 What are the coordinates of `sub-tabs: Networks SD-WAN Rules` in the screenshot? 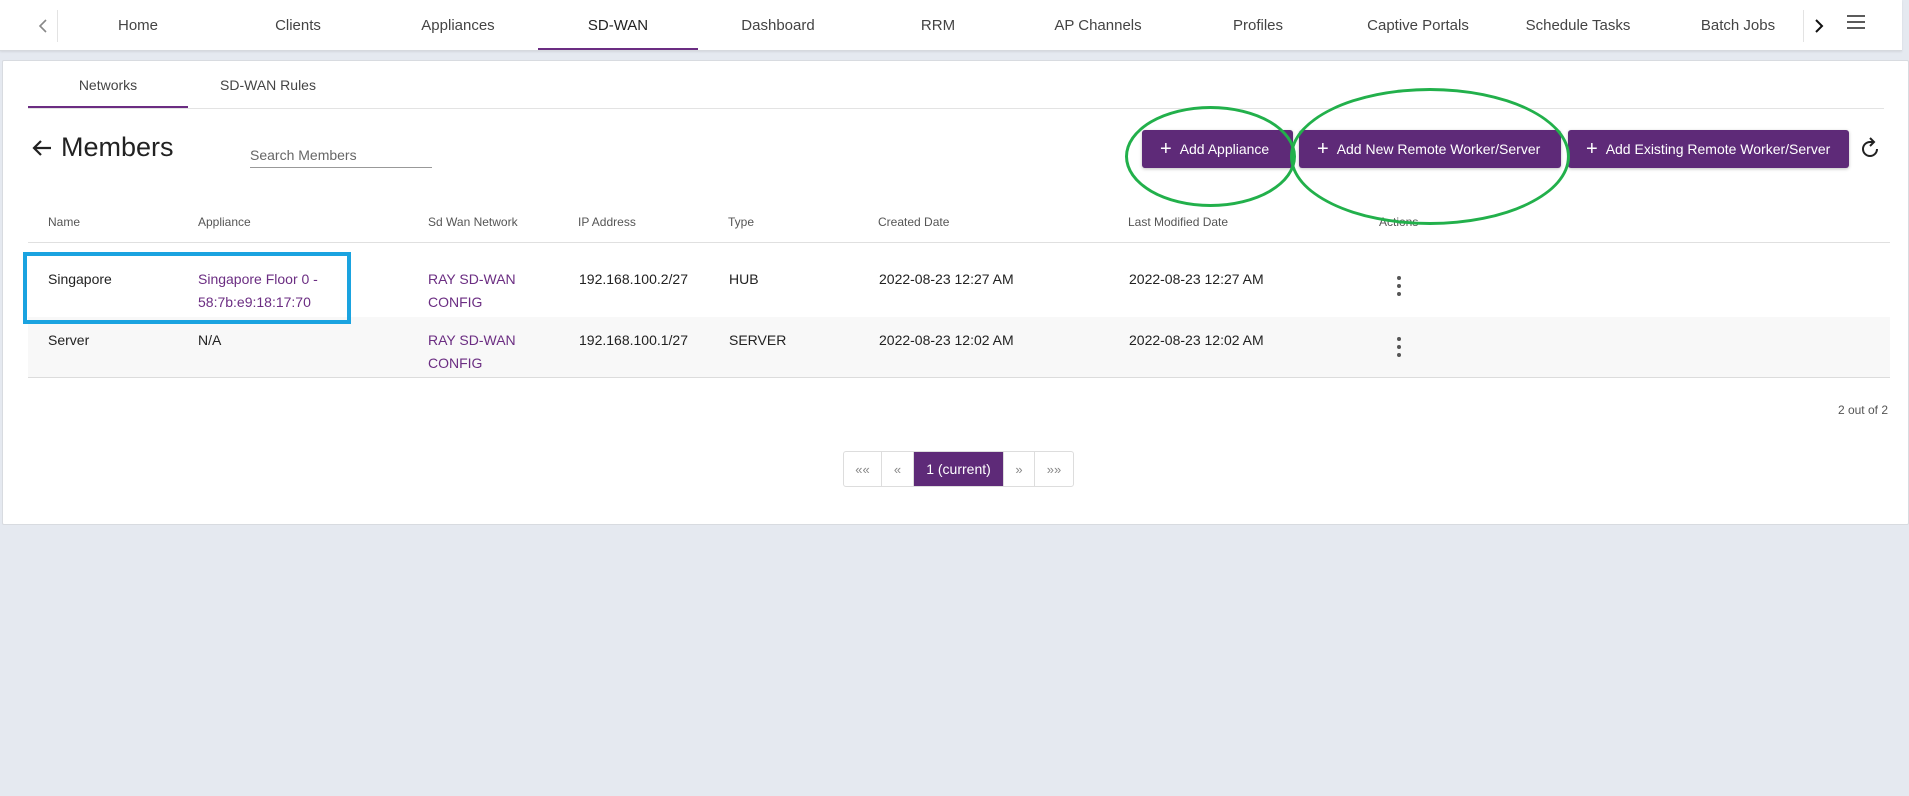 It's located at (188, 84).